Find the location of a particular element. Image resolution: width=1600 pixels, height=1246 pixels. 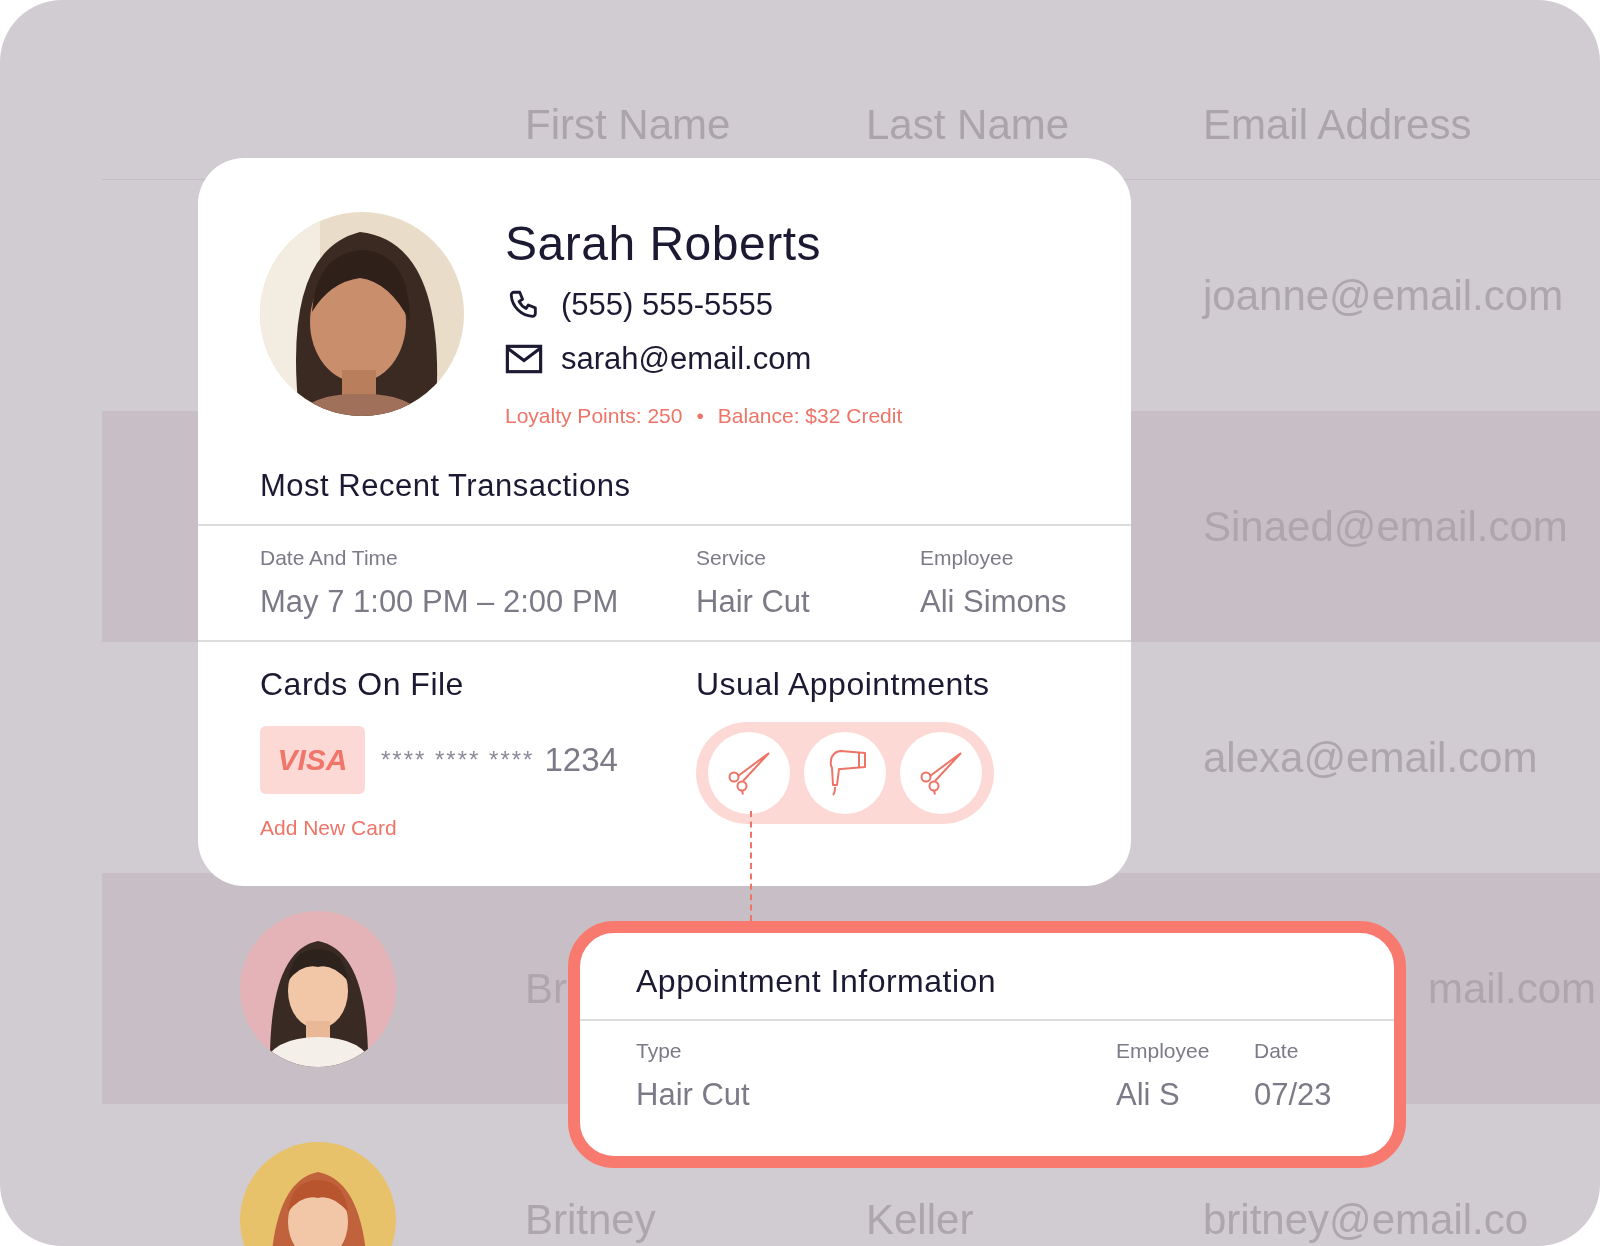

section-title: Most Recent Transactions is located at coordinates (664, 477).